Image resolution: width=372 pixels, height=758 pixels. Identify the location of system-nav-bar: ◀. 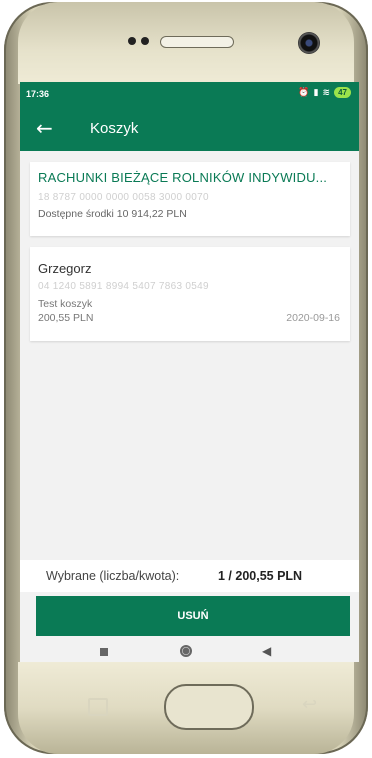
(189, 651).